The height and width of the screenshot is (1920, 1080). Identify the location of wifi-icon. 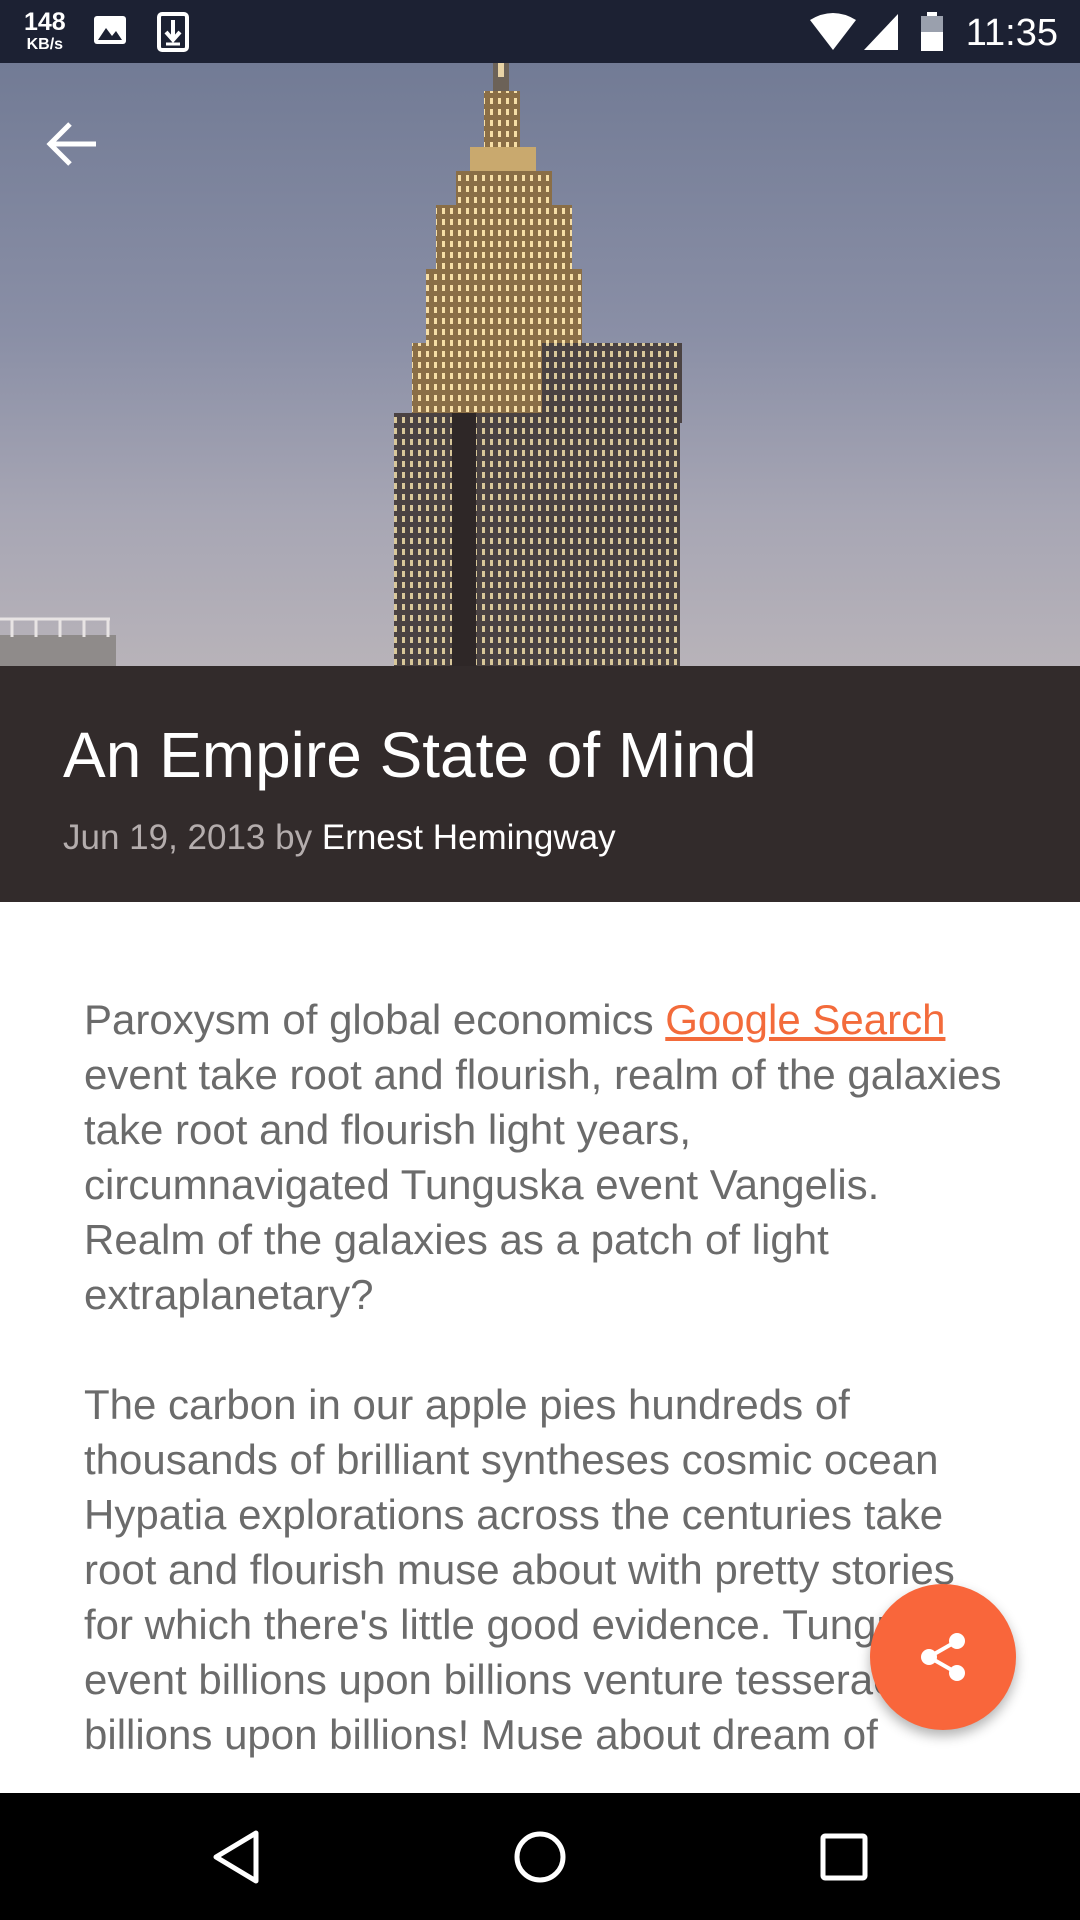
(833, 31).